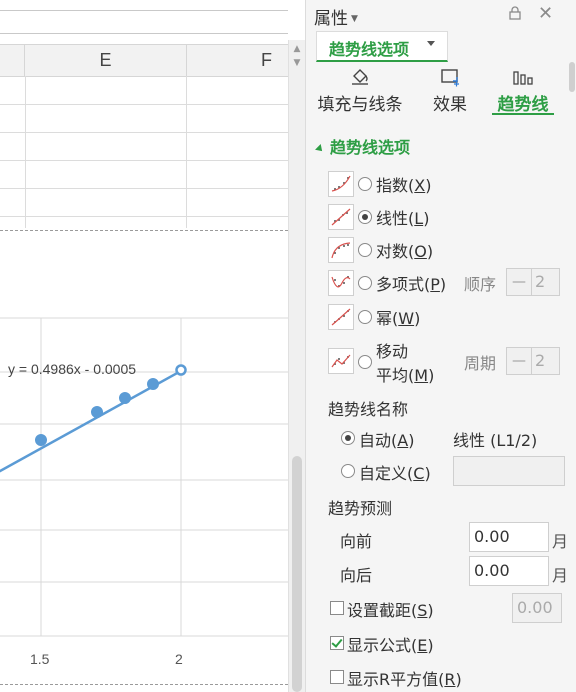 The image size is (576, 692). What do you see at coordinates (422, 610) in the screenshot?
I see `intercept-key: S` at bounding box center [422, 610].